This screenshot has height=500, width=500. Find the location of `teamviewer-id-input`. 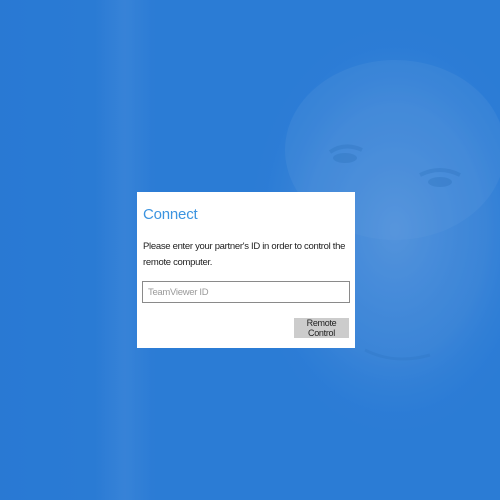

teamviewer-id-input is located at coordinates (246, 292).